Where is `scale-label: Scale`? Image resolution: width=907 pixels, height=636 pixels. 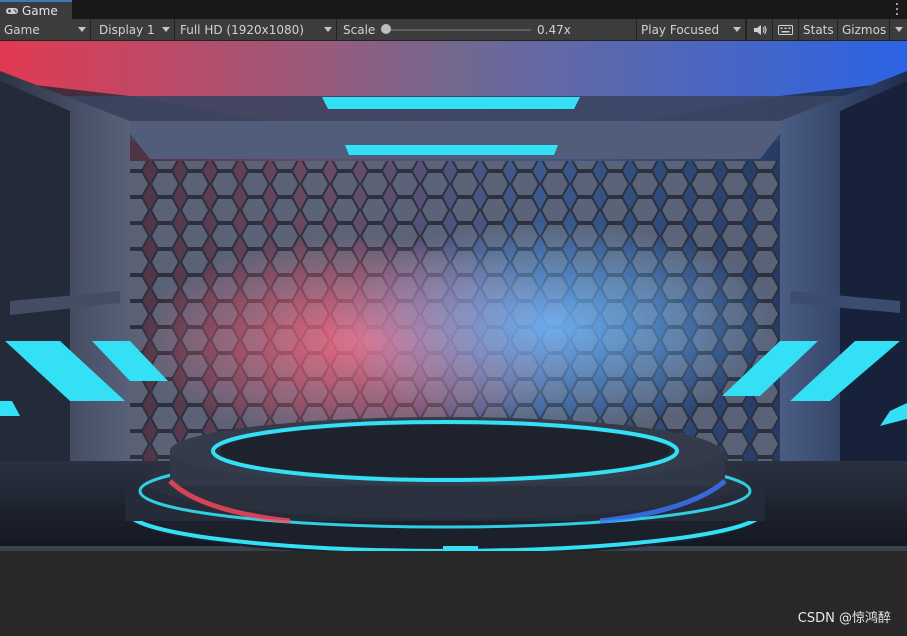 scale-label: Scale is located at coordinates (359, 29).